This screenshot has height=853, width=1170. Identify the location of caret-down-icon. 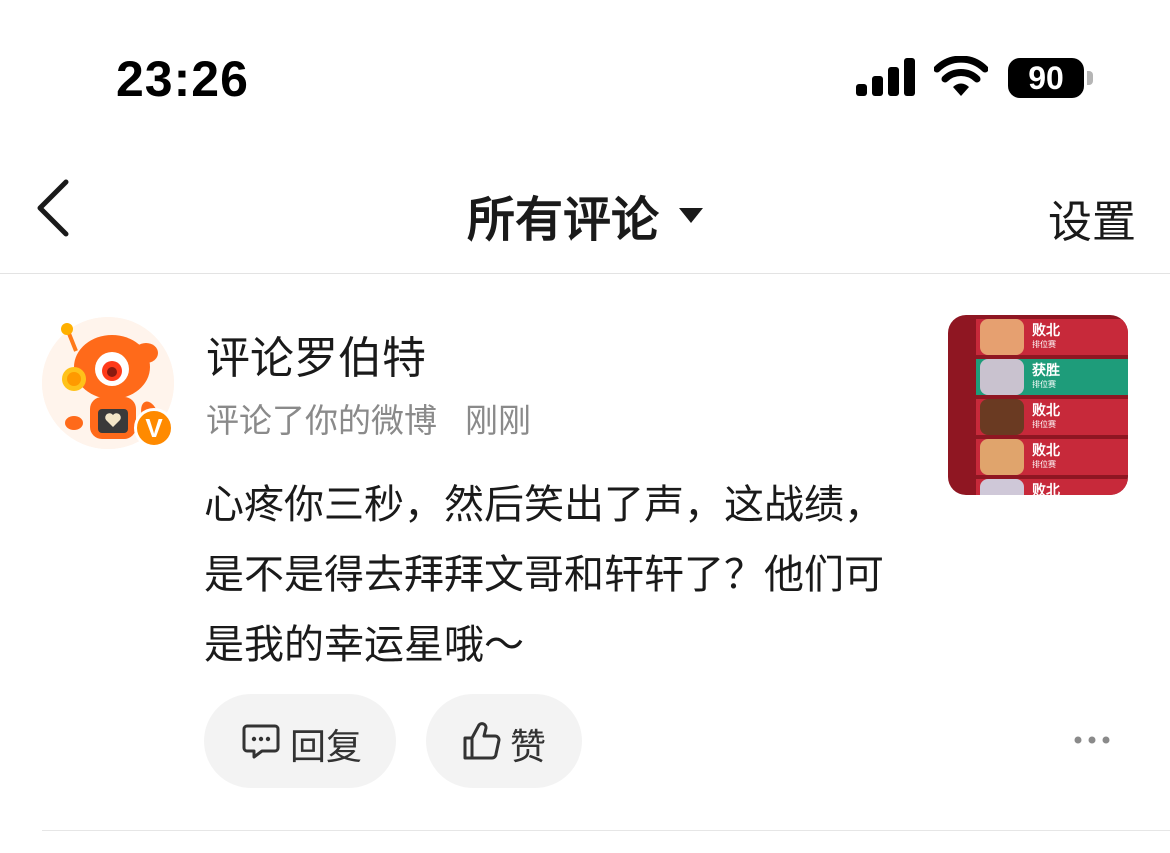
(691, 215).